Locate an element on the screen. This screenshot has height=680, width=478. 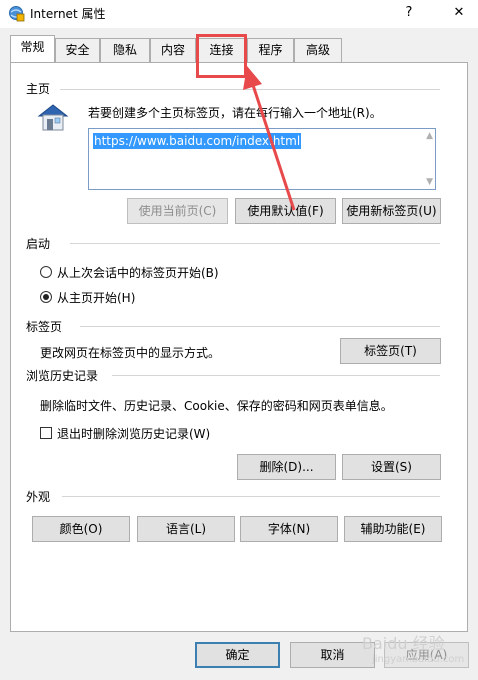
watermark-logo: Baidu 经验 is located at coordinates (403, 643).